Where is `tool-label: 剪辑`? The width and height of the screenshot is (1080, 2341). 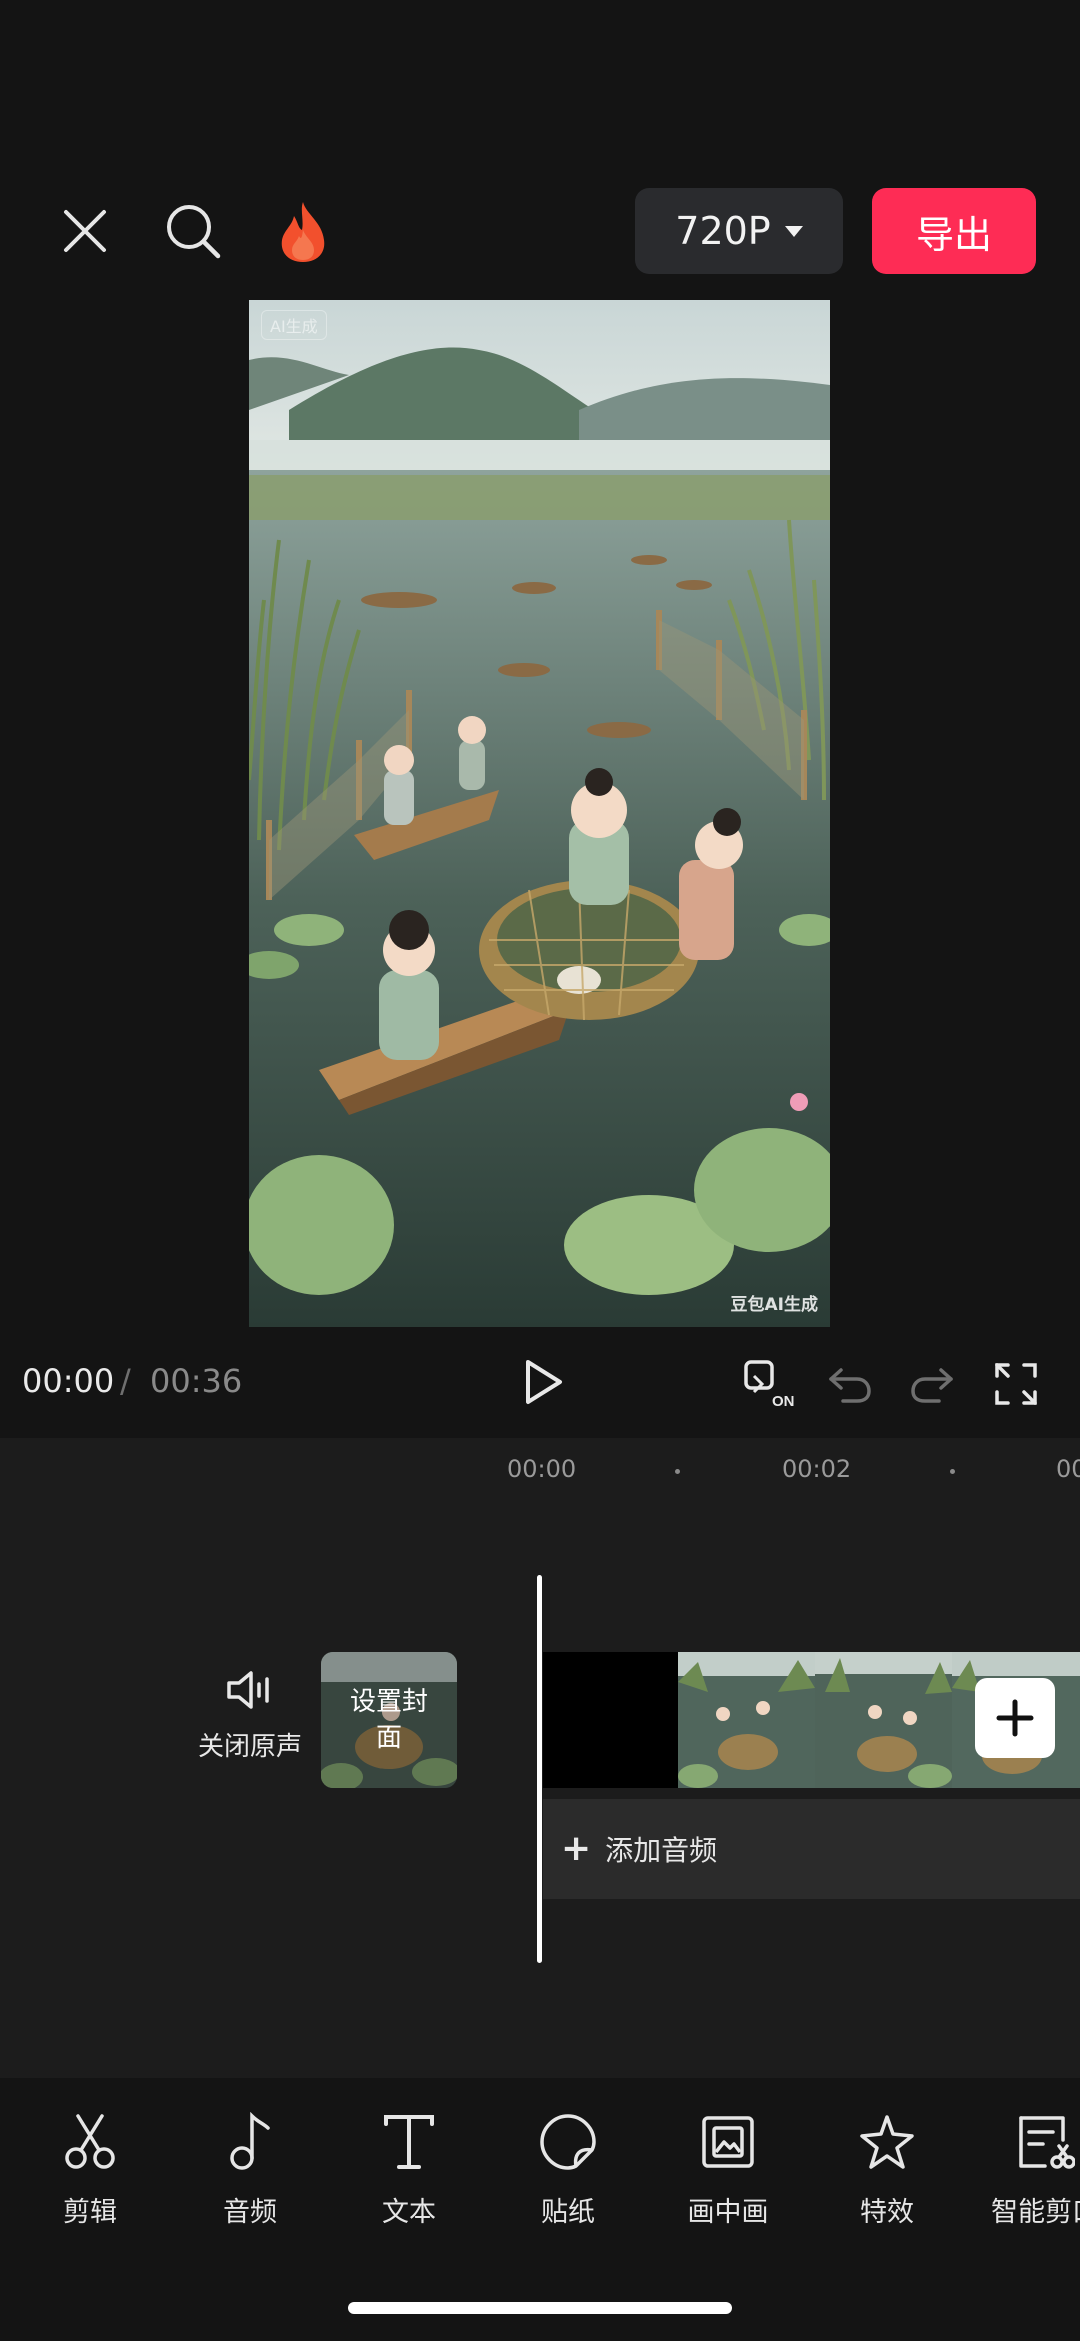 tool-label: 剪辑 is located at coordinates (90, 2212).